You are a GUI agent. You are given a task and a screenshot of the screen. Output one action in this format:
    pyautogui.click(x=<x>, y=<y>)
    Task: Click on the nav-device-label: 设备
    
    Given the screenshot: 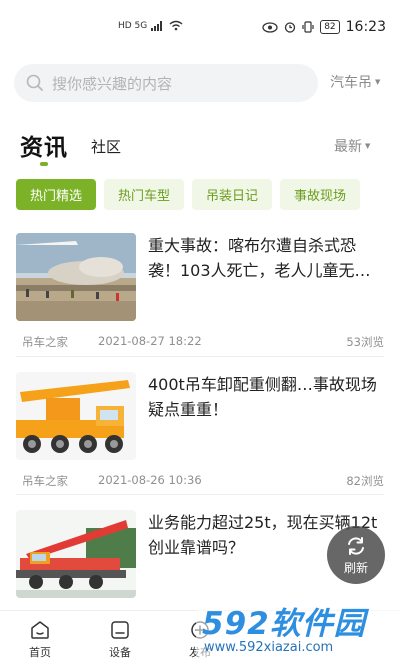 What is the action you would take?
    pyautogui.click(x=120, y=652)
    